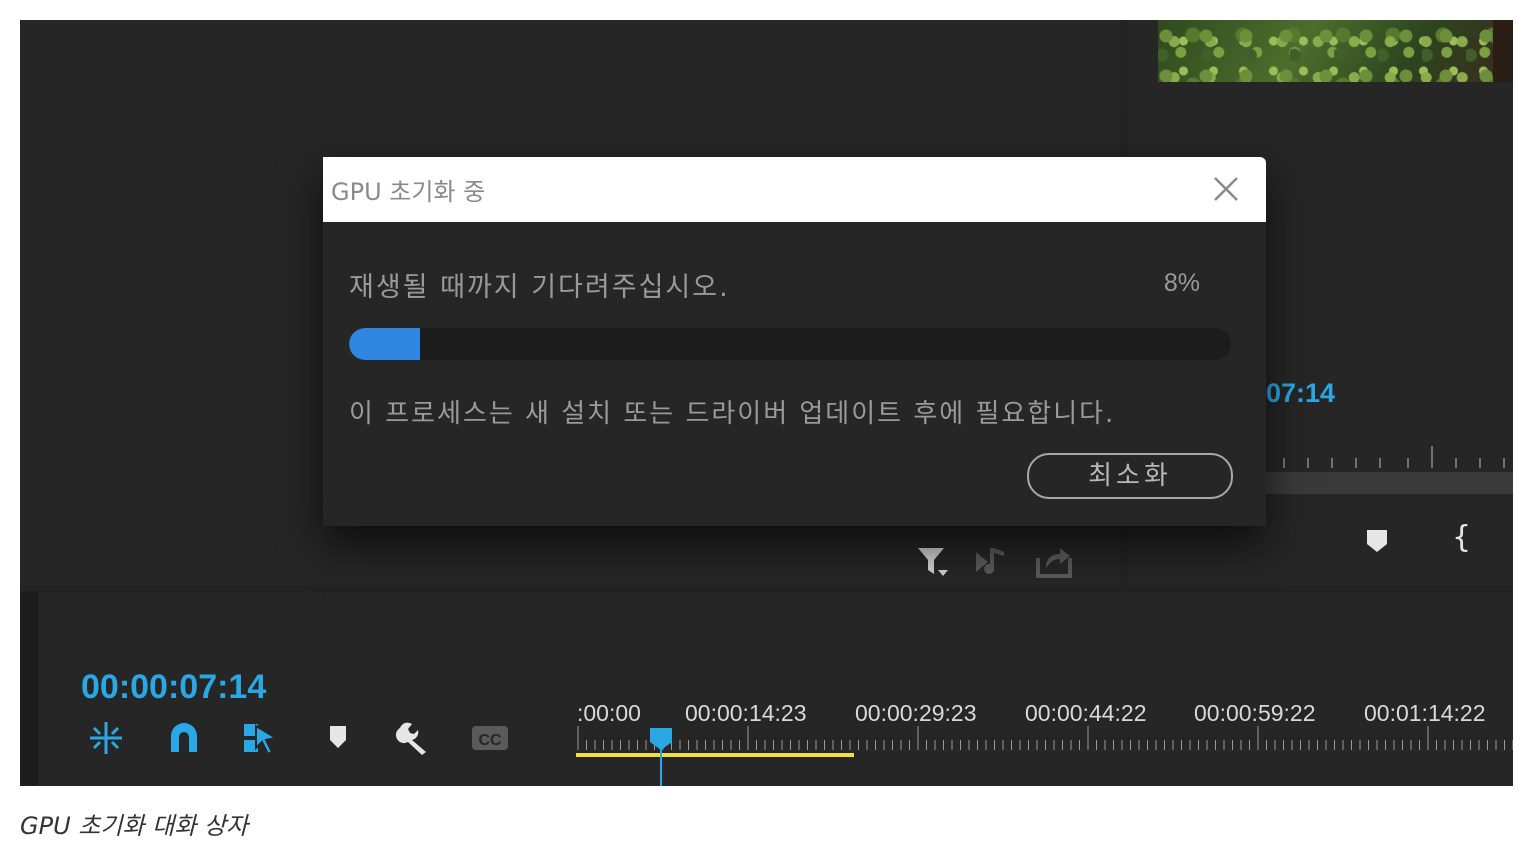 This screenshot has width=1538, height=850. Describe the element at coordinates (134, 826) in the screenshot. I see `figure-caption: GPU 초기화 대화 상자` at that location.